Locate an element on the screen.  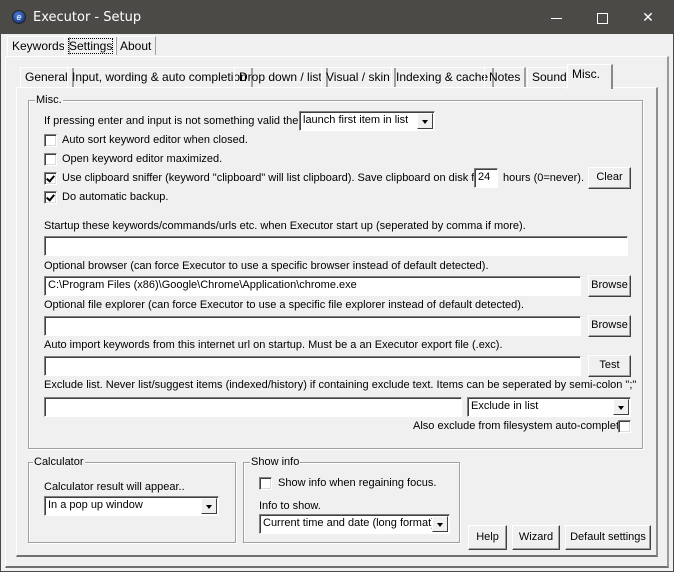
browse-browser-button: Browse is located at coordinates (609, 286).